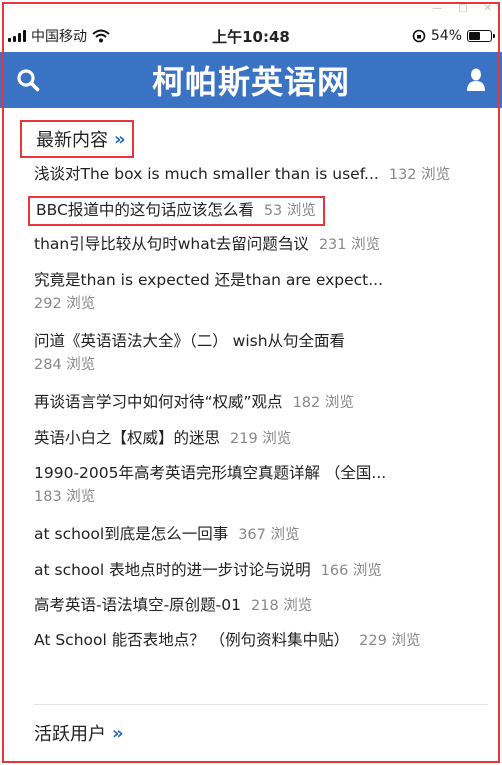 The width and height of the screenshot is (502, 765). I want to click on battery-icon, so click(481, 36).